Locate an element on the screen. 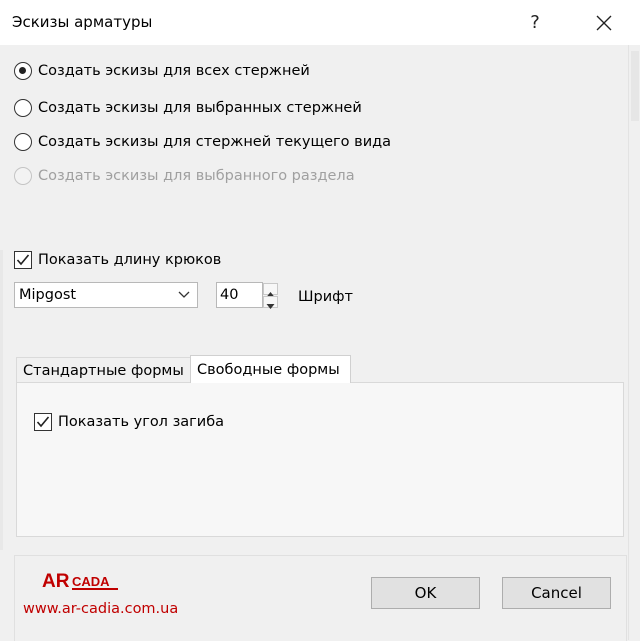  radio-selected-section: Создать эскизы для выбранного раздела is located at coordinates (184, 176).